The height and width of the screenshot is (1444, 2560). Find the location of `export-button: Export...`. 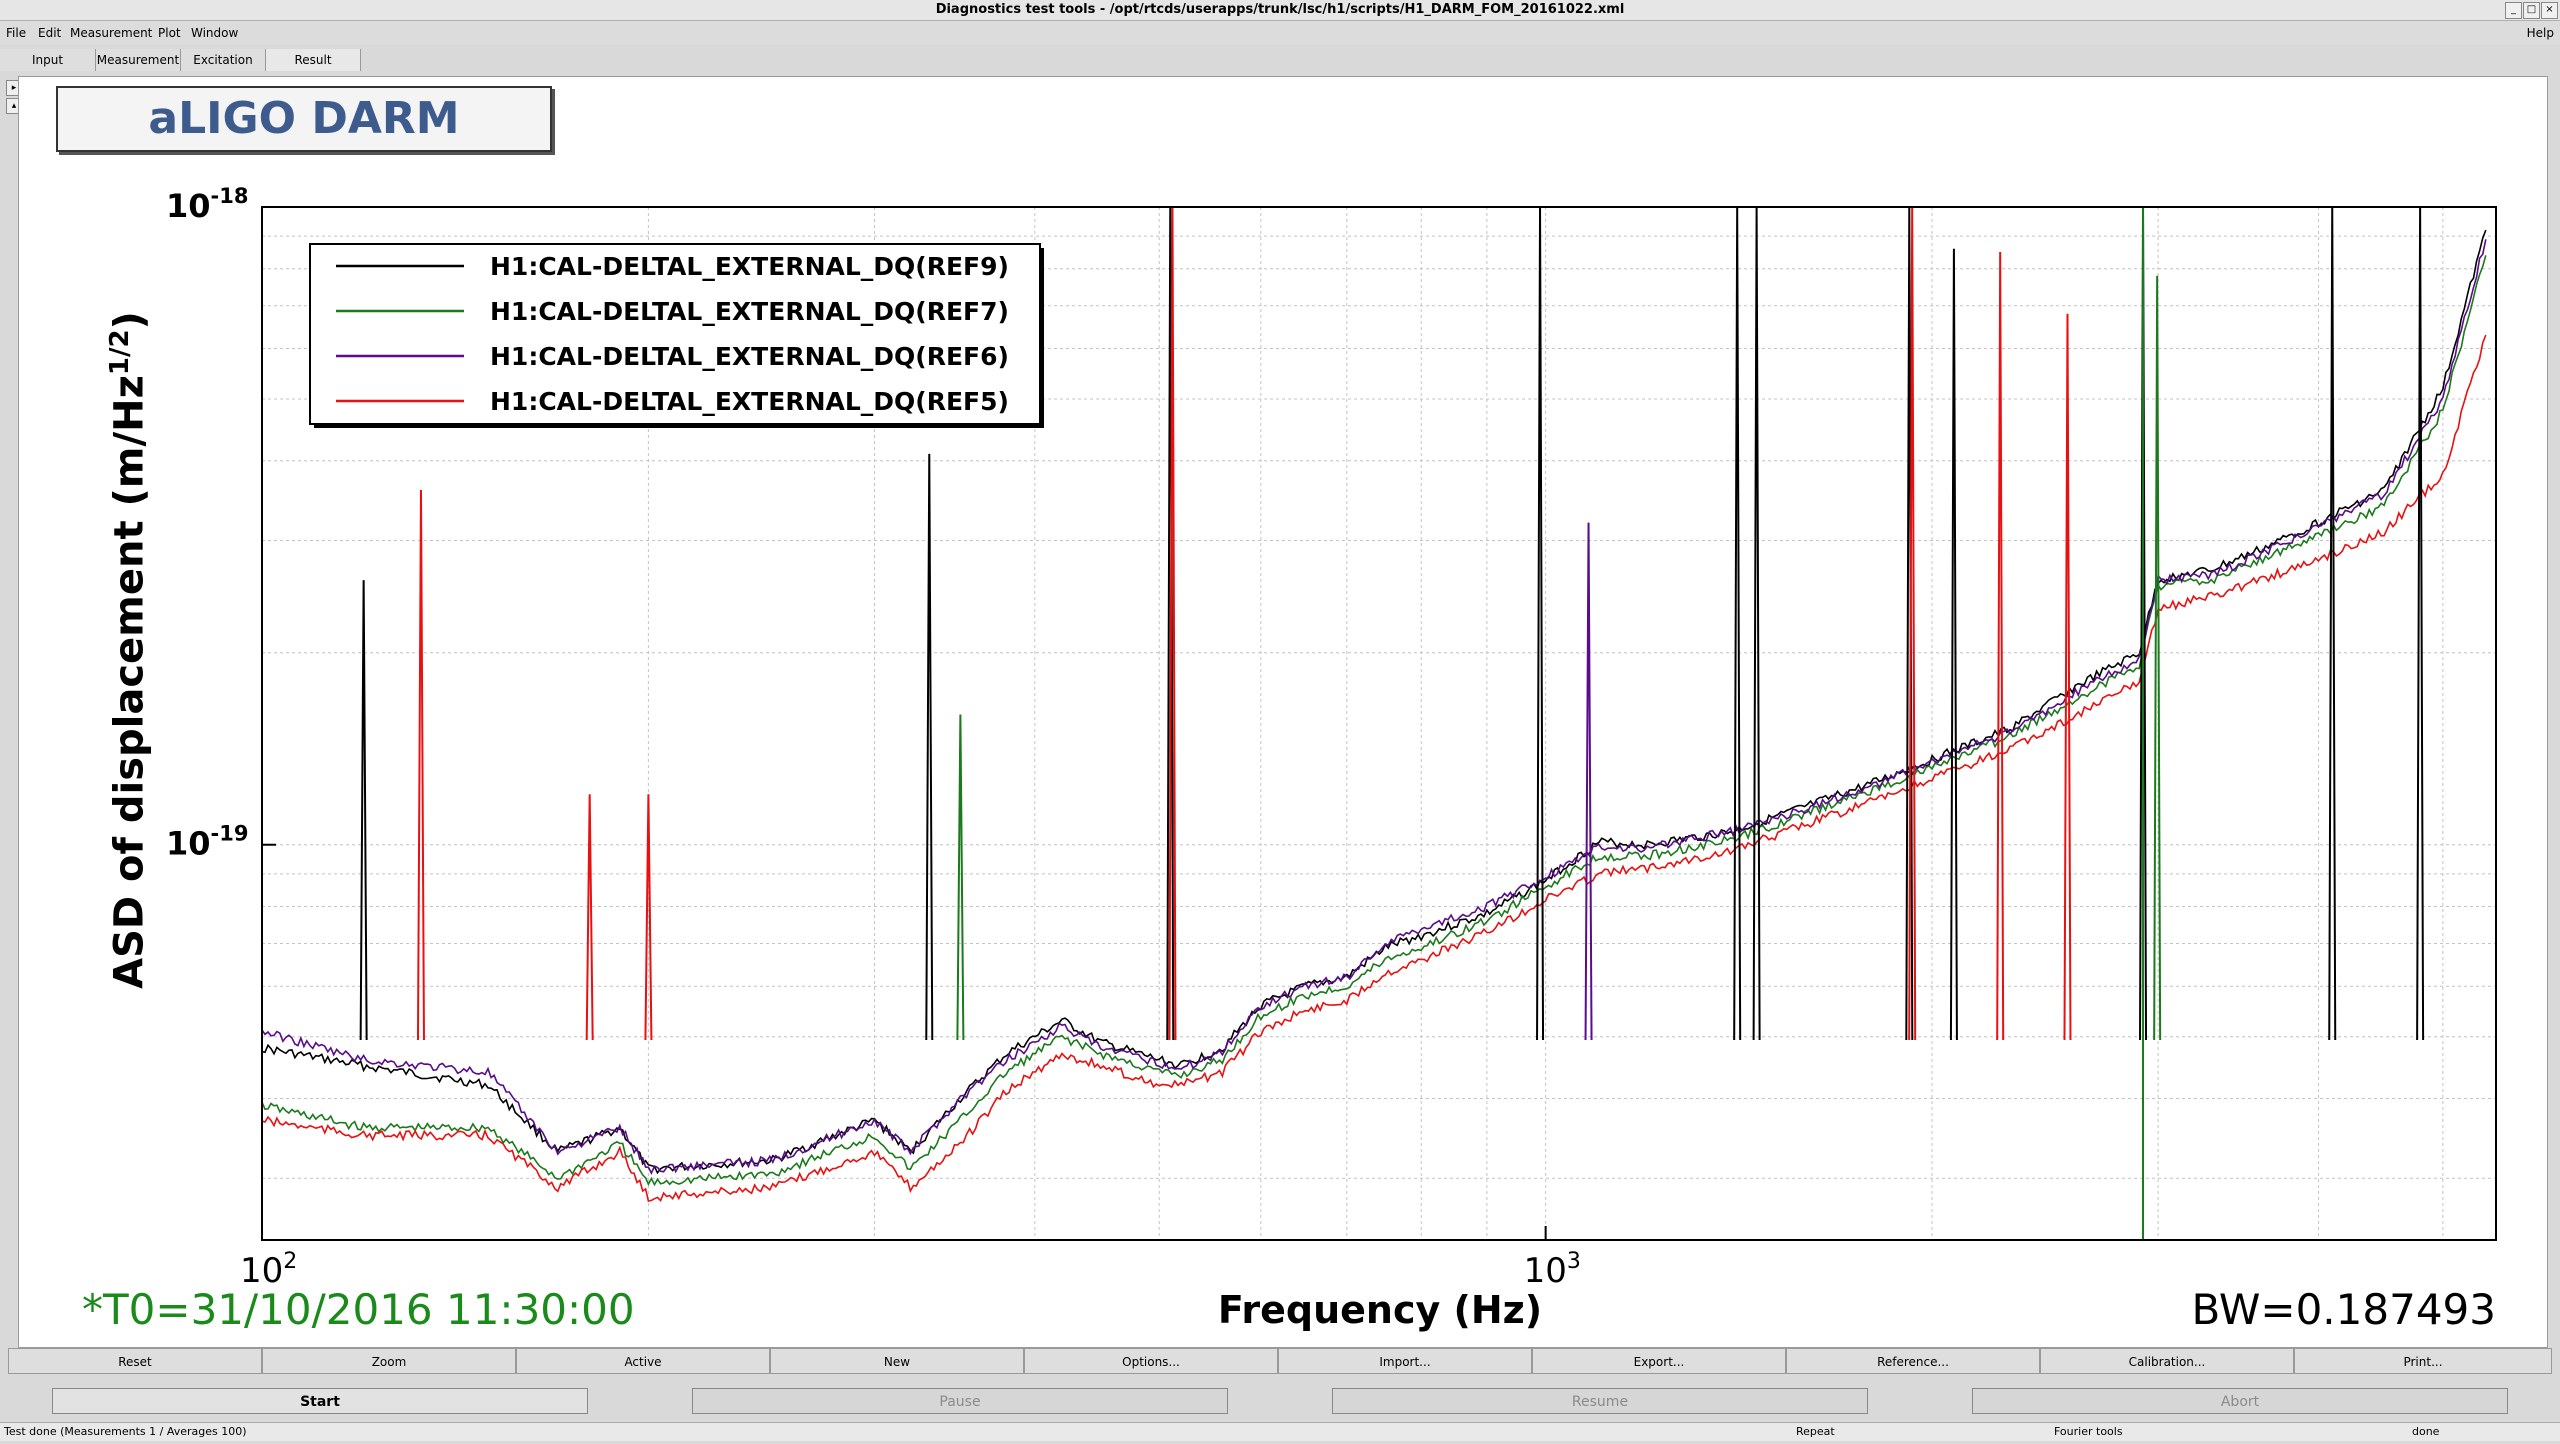

export-button: Export... is located at coordinates (1659, 1361).